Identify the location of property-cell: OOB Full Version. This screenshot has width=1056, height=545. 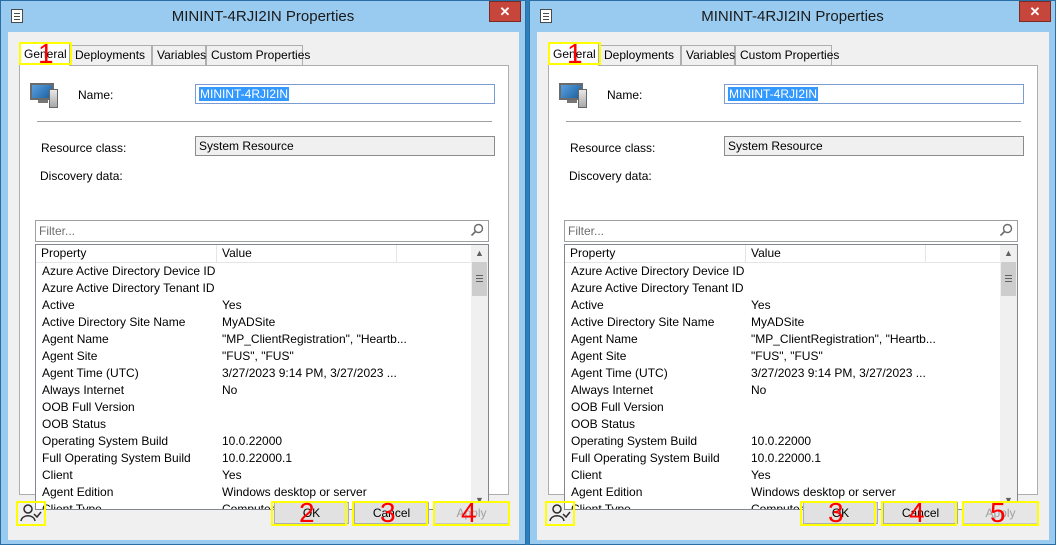
(88, 407).